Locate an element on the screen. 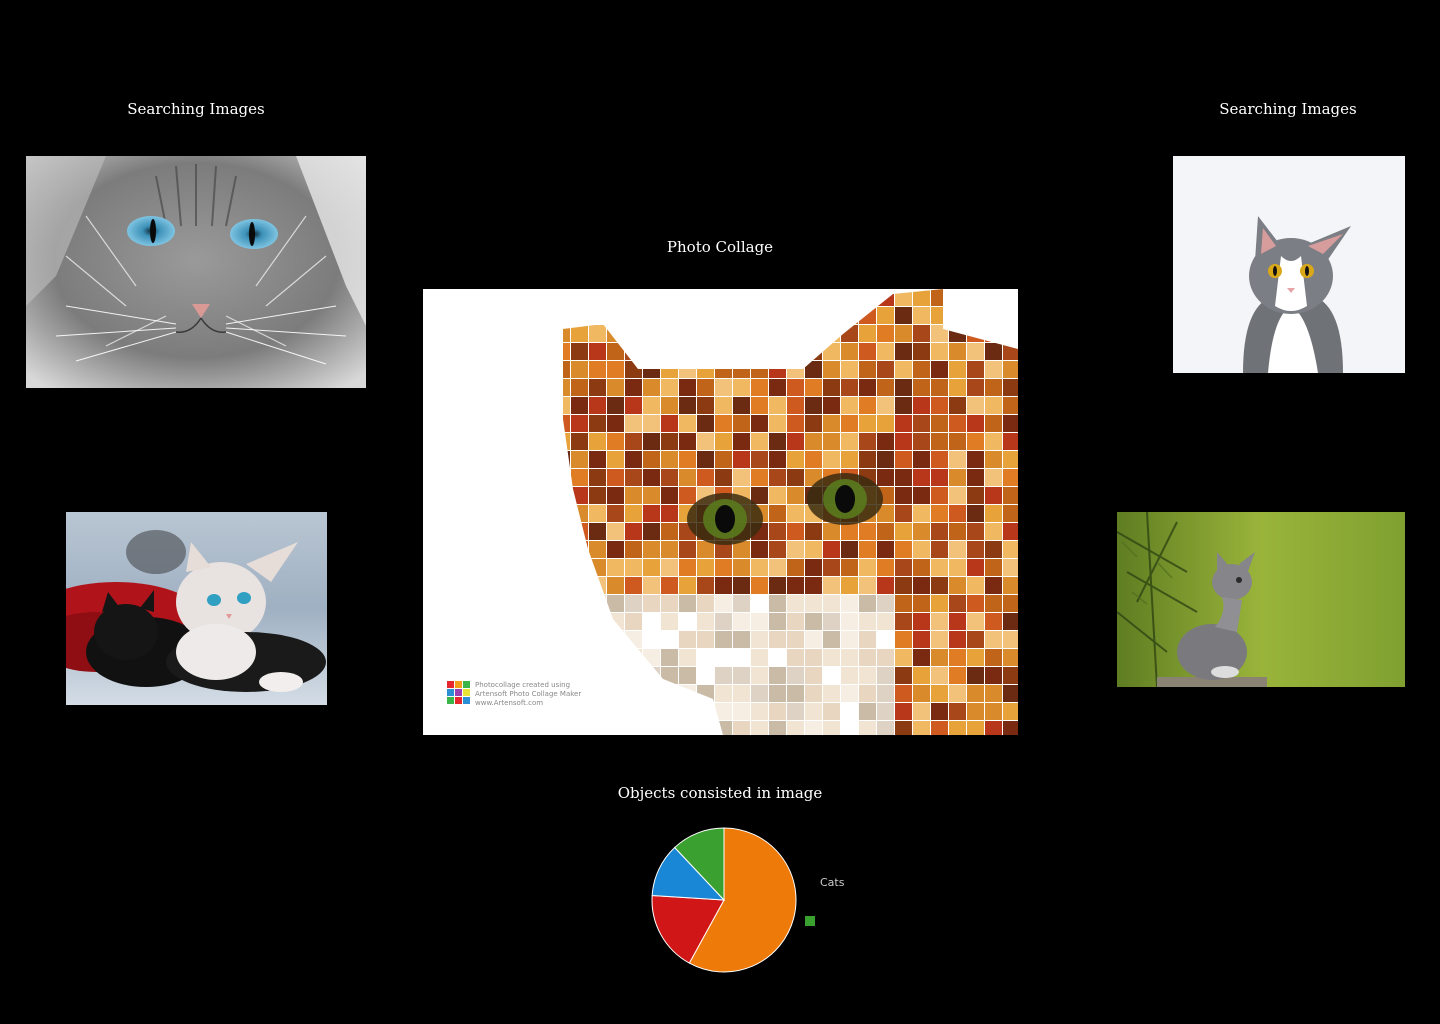 Image resolution: width=1440 pixels, height=1024 pixels. kitten-forest-image is located at coordinates (1261, 599).